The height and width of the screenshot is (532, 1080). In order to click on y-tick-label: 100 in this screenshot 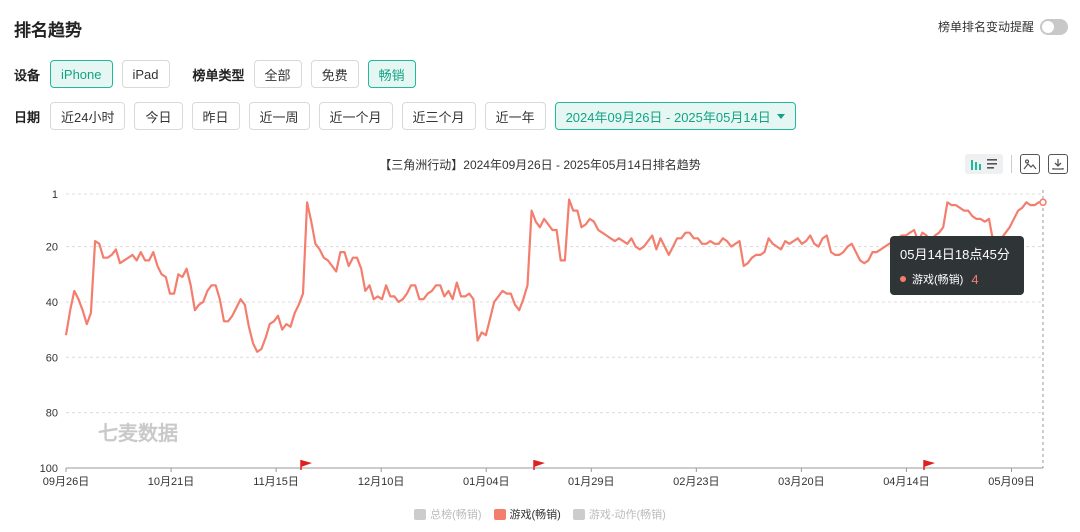, I will do `click(49, 469)`.